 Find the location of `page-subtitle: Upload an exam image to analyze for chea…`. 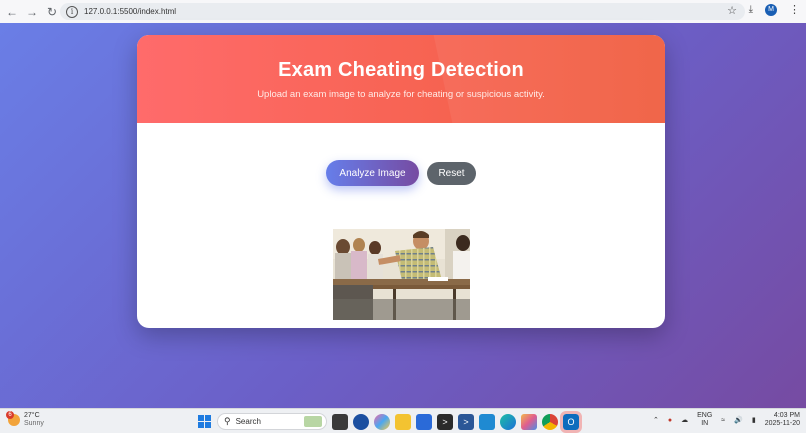

page-subtitle: Upload an exam image to analyze for chea… is located at coordinates (401, 94).